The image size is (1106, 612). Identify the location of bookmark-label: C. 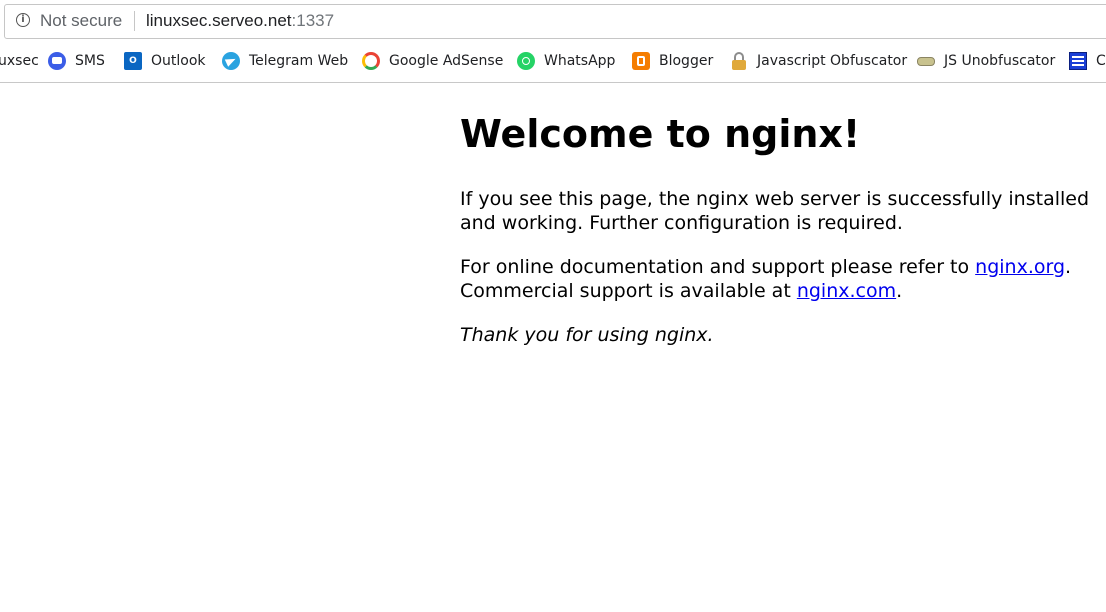
(1101, 61).